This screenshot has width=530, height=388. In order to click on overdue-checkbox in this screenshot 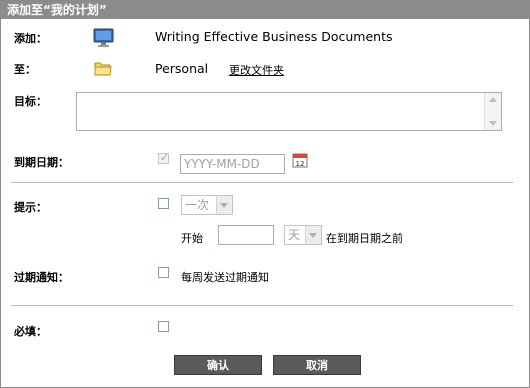, I will do `click(163, 272)`.